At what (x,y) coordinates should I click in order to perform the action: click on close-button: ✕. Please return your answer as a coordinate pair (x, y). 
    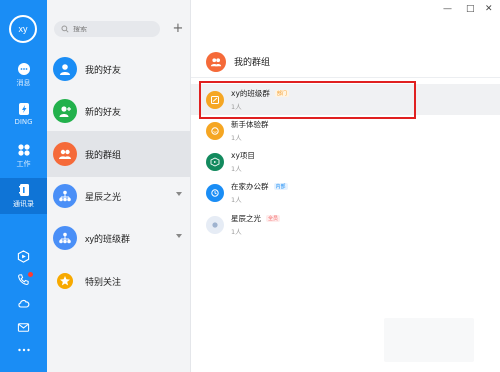
    Looking at the image, I should click on (489, 9).